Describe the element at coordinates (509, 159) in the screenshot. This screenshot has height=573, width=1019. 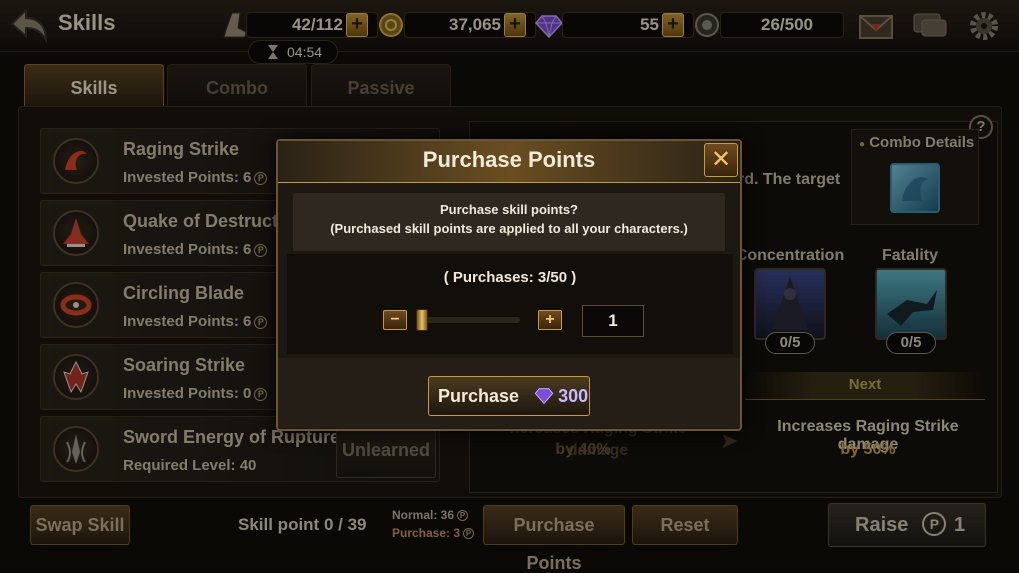
I see `dialog-title: Purchase Points` at that location.